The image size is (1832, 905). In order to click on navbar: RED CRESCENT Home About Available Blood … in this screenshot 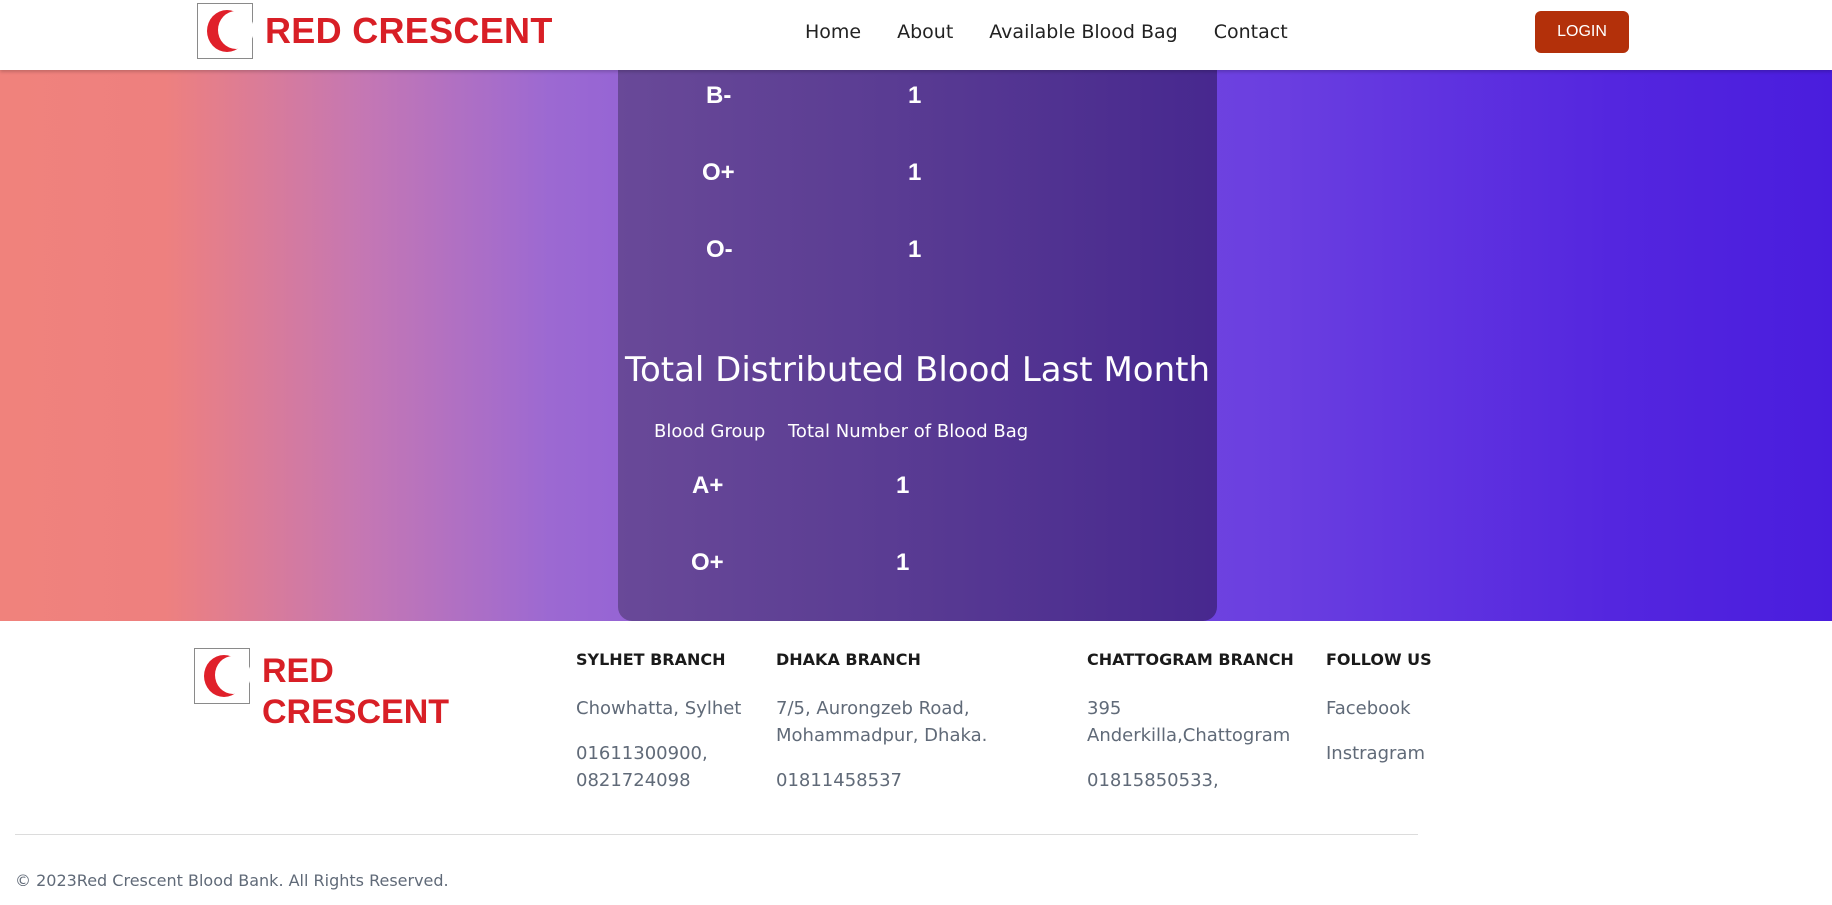, I will do `click(916, 35)`.